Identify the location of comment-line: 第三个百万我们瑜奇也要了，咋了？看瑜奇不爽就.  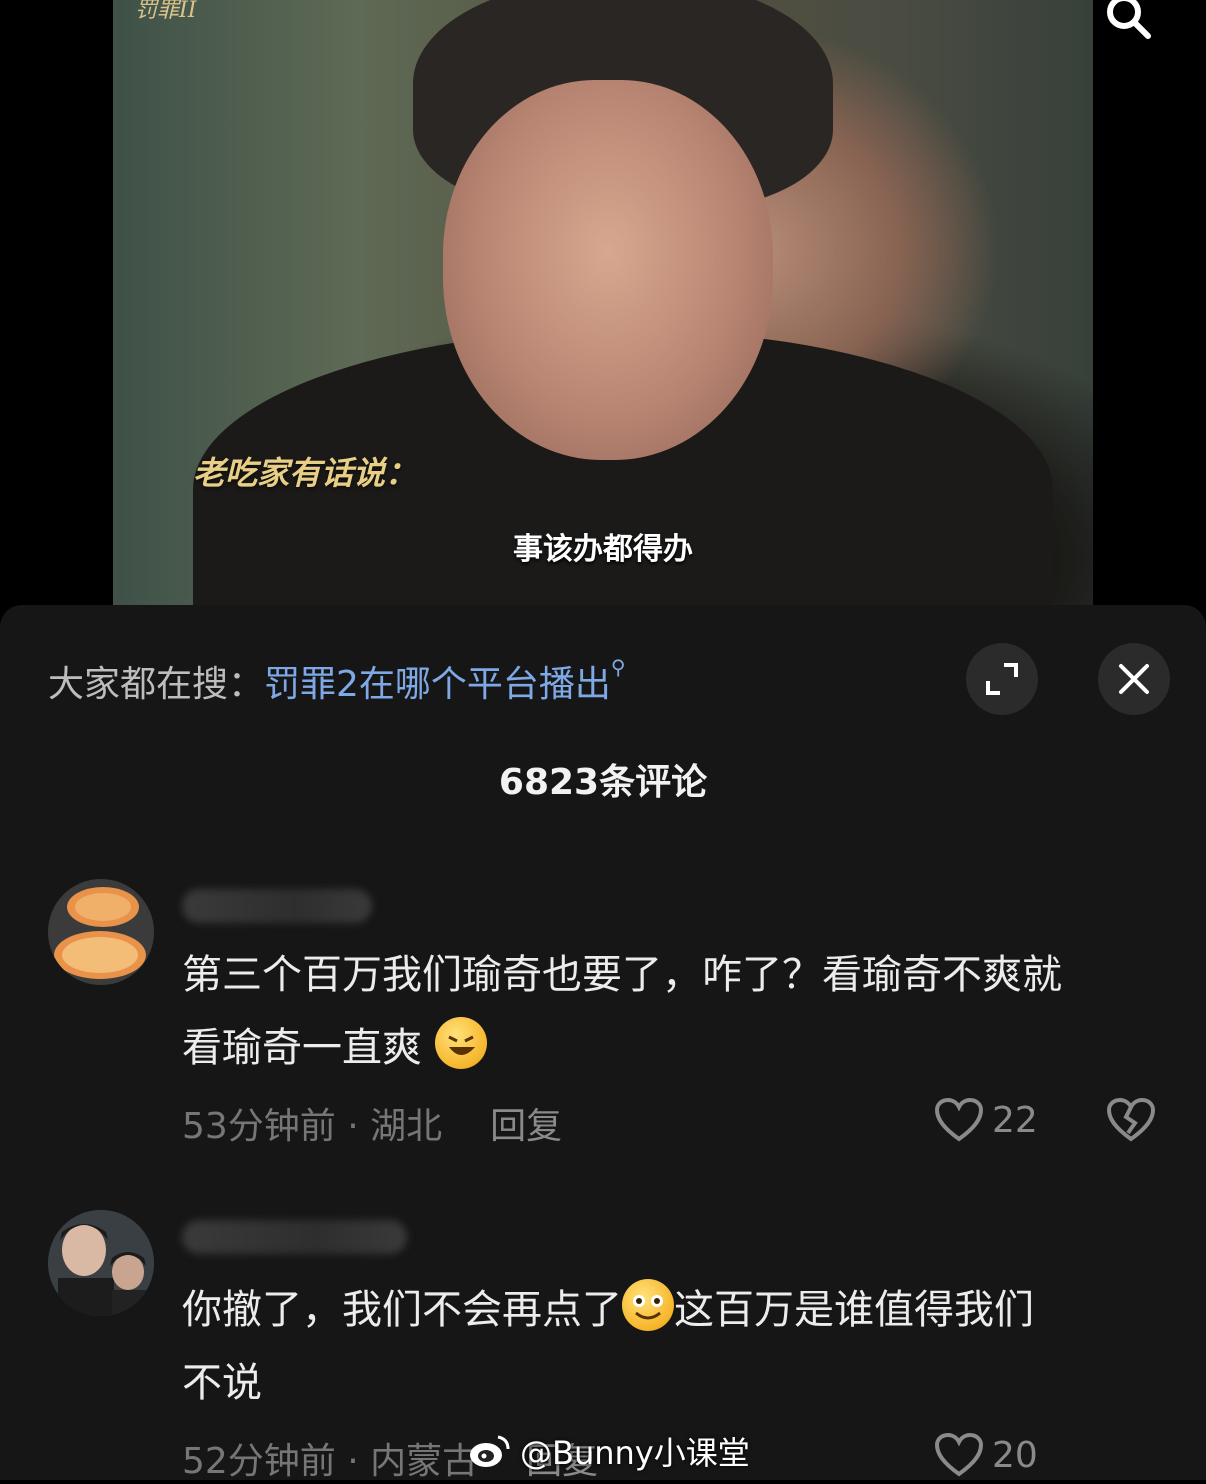
(622, 975).